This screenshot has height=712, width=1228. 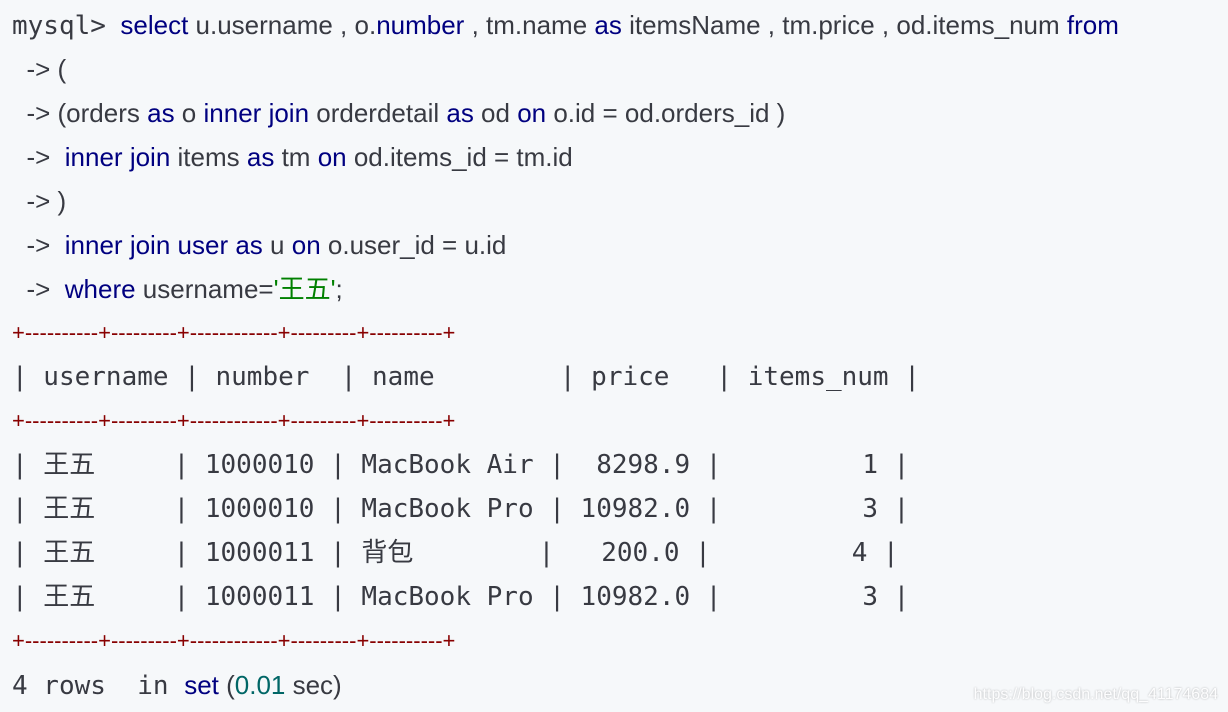 What do you see at coordinates (59, 26) in the screenshot?
I see `mysql-prompt: mysql>` at bounding box center [59, 26].